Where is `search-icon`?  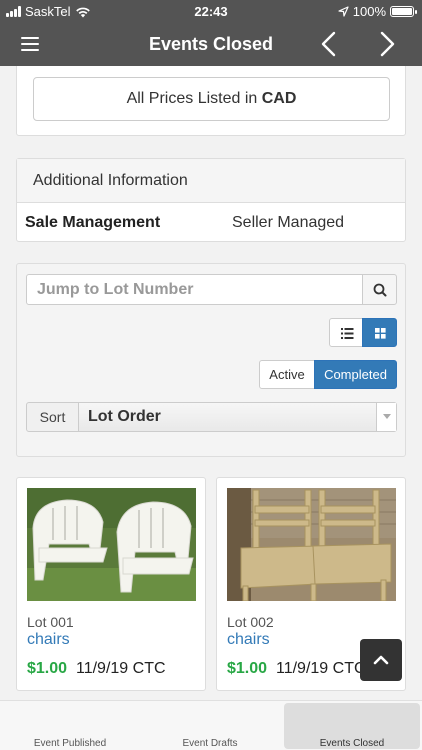 search-icon is located at coordinates (380, 290).